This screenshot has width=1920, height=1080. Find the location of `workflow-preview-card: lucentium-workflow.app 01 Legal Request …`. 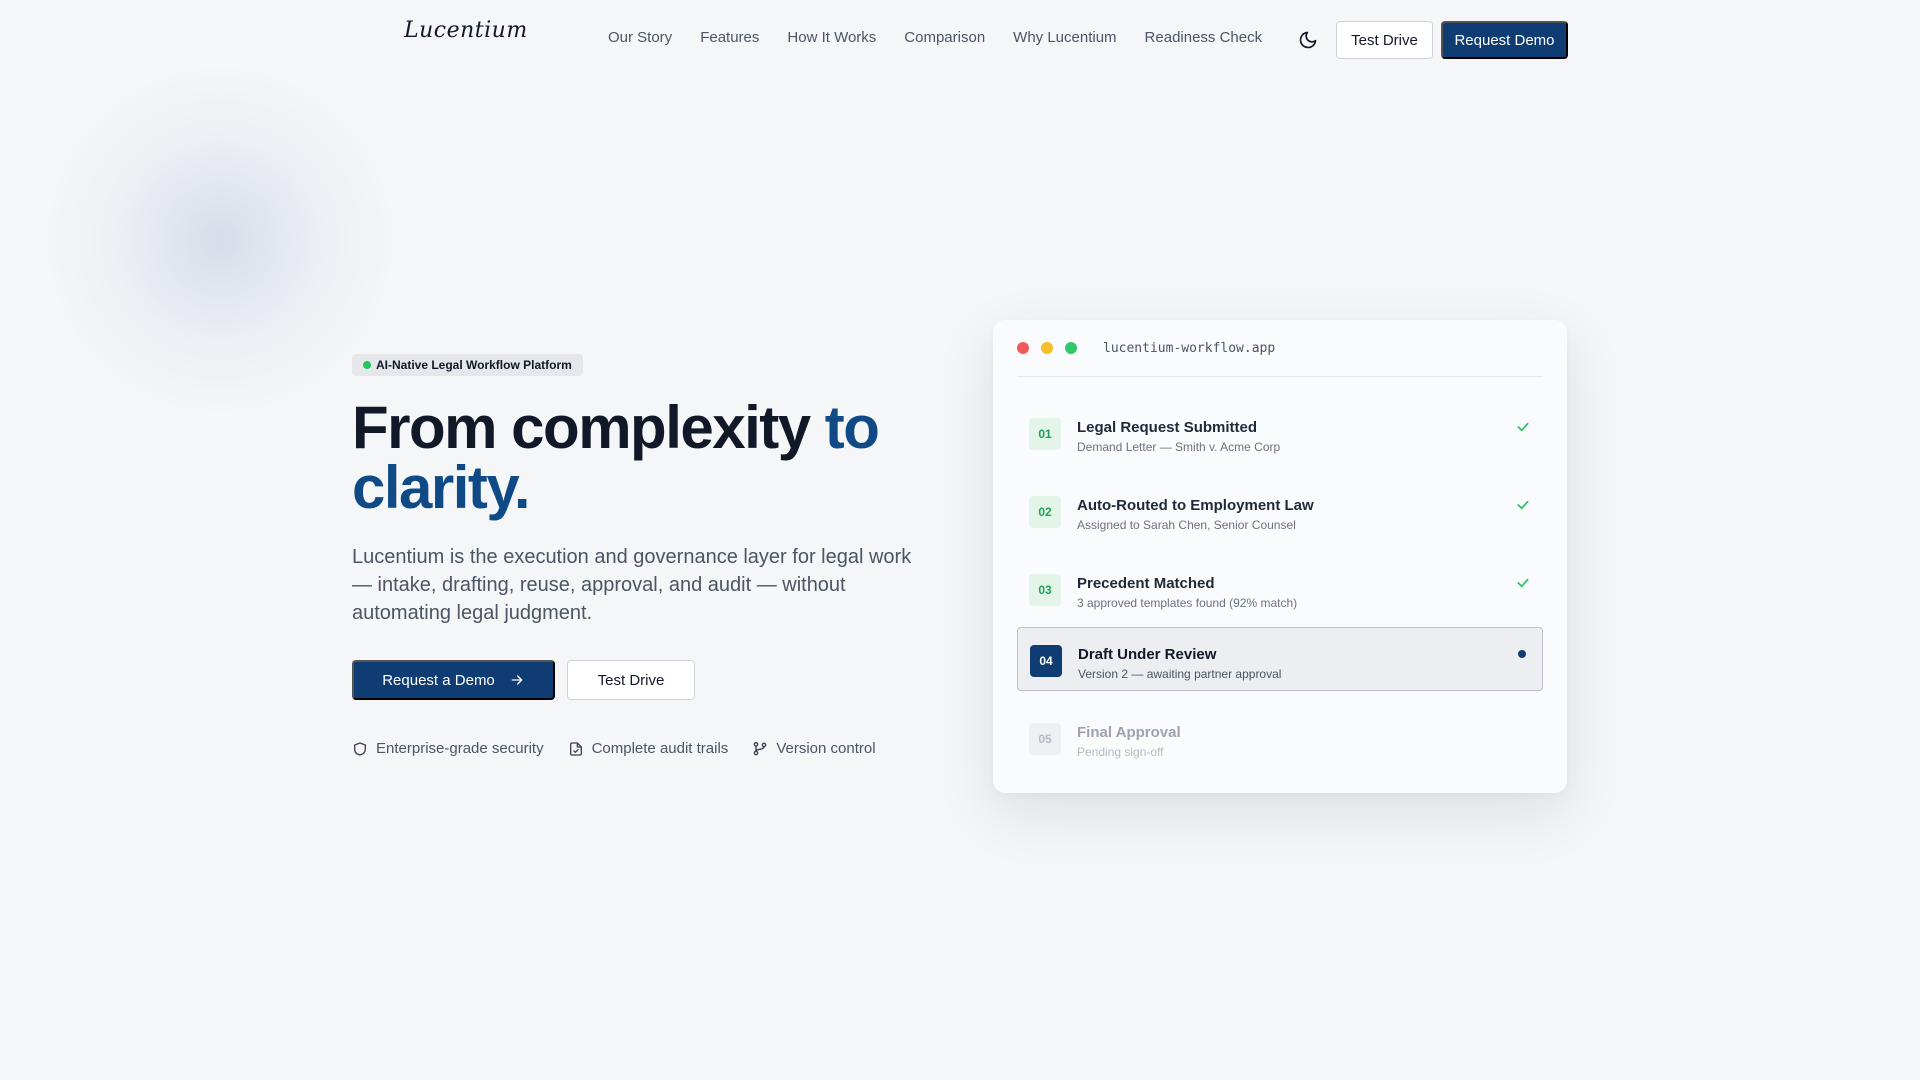

workflow-preview-card: lucentium-workflow.app 01 Legal Request … is located at coordinates (1280, 556).